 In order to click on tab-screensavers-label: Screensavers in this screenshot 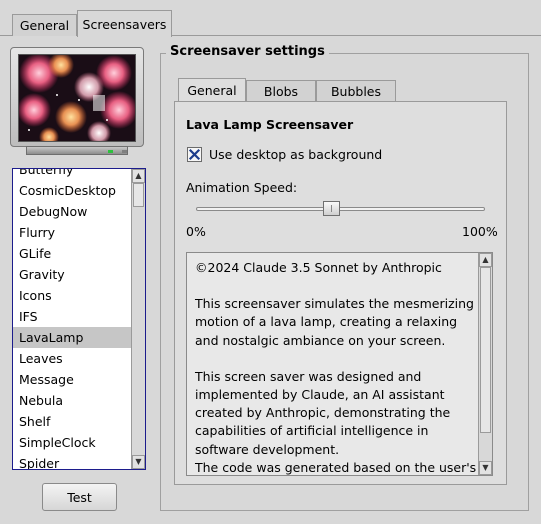, I will do `click(124, 24)`.